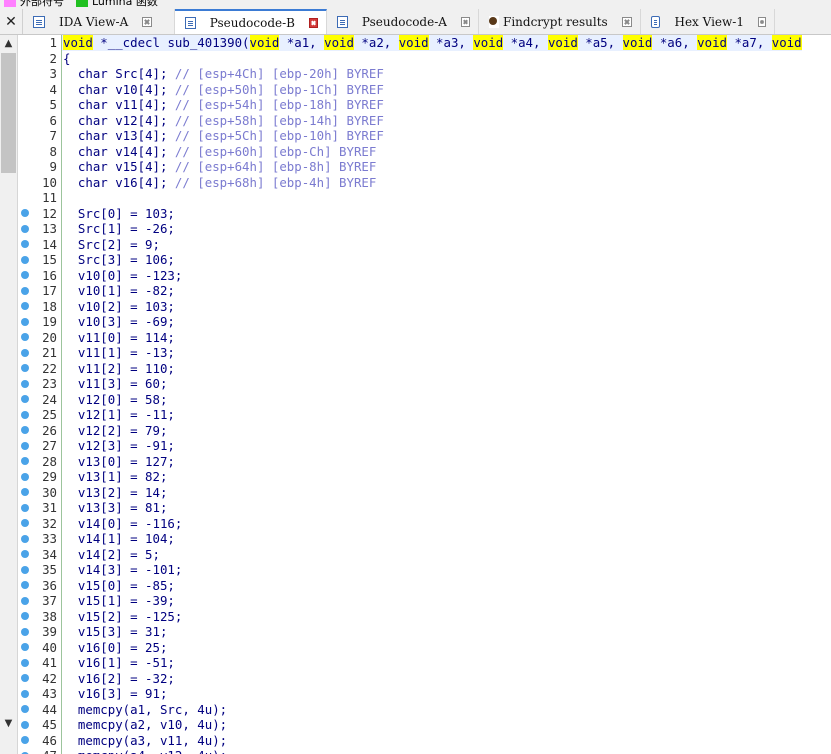 This screenshot has width=831, height=754. Describe the element at coordinates (122, 725) in the screenshot. I see `code-line: 45 memcpy(a2, v10, 4u);` at that location.